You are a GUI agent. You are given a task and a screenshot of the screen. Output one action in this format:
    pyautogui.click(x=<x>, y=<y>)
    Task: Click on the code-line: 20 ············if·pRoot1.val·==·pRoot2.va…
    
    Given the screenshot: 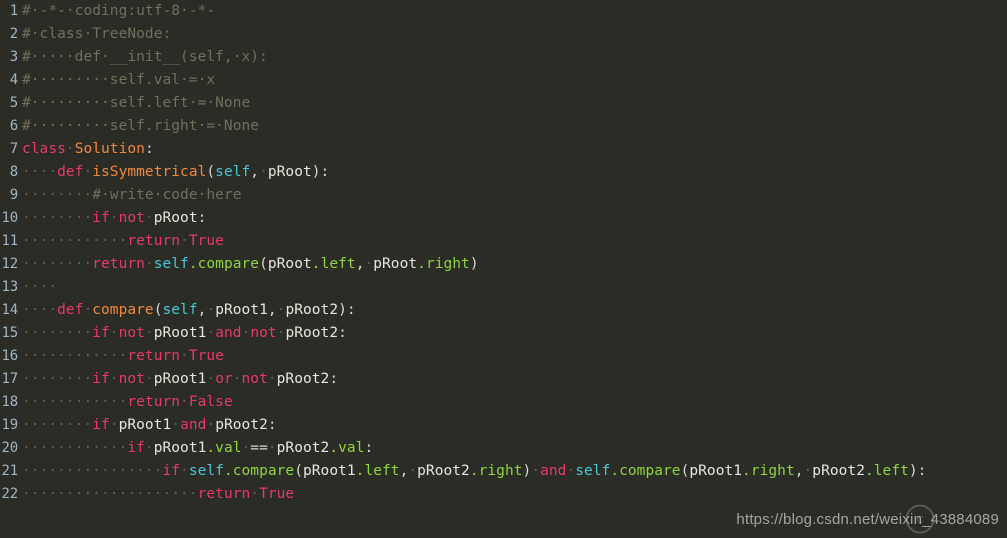 What is the action you would take?
    pyautogui.click(x=503, y=448)
    